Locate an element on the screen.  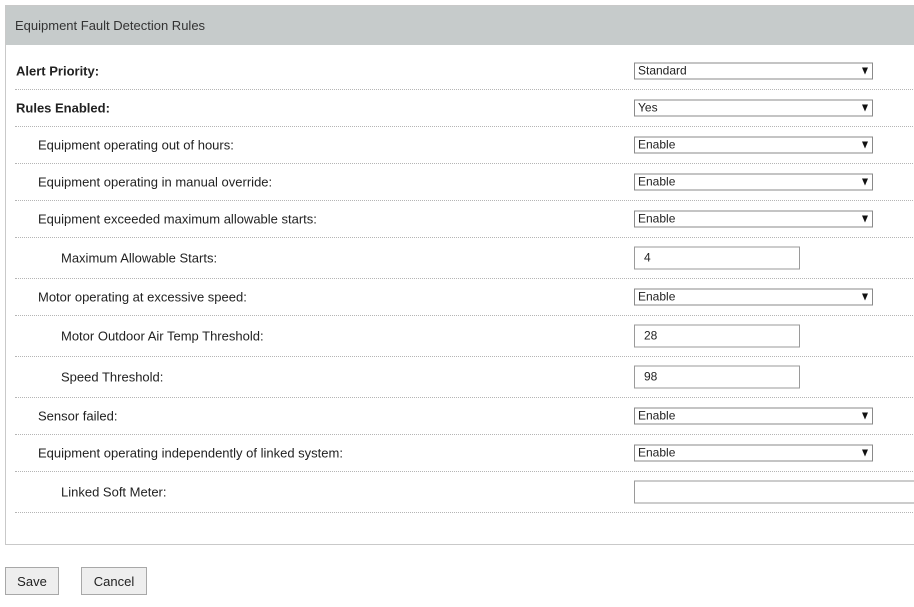
sensor-failed-label: Sensor failed: is located at coordinates (78, 416).